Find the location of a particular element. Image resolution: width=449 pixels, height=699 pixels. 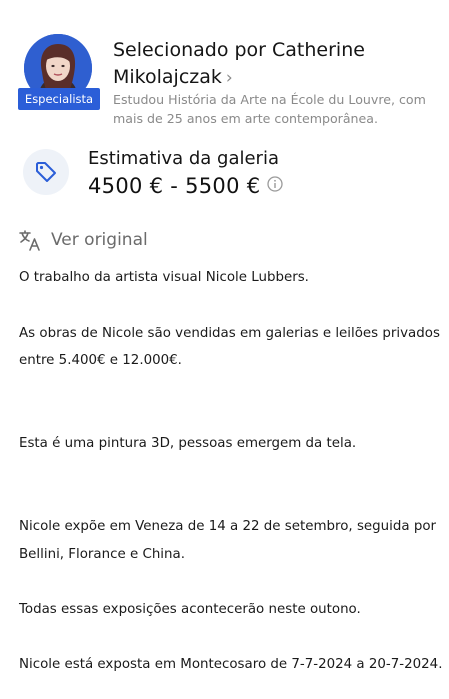

expert-name-line1: Selecionado por Catherine is located at coordinates (239, 50).